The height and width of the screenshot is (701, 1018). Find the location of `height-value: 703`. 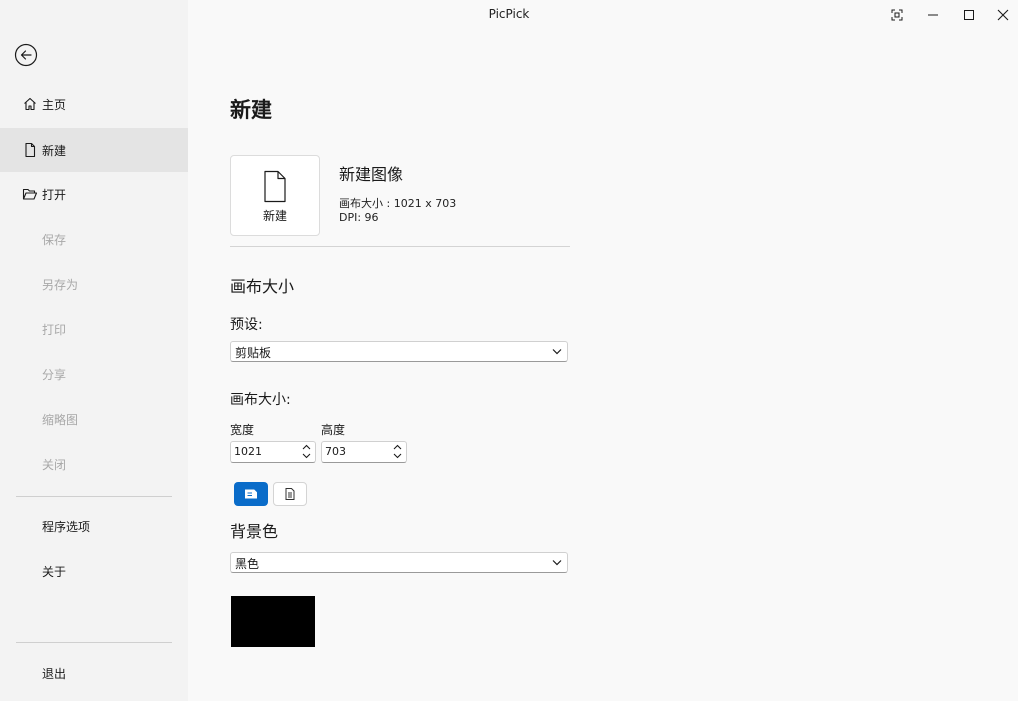

height-value: 703 is located at coordinates (335, 451).